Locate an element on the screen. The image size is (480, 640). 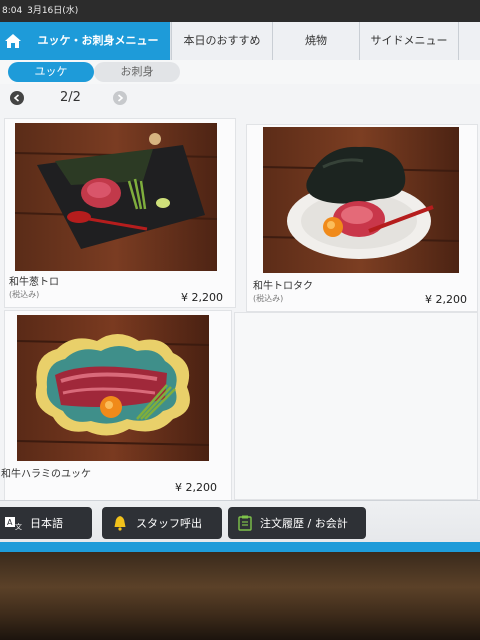
subtab-yukke: ユッケ is located at coordinates (51, 72).